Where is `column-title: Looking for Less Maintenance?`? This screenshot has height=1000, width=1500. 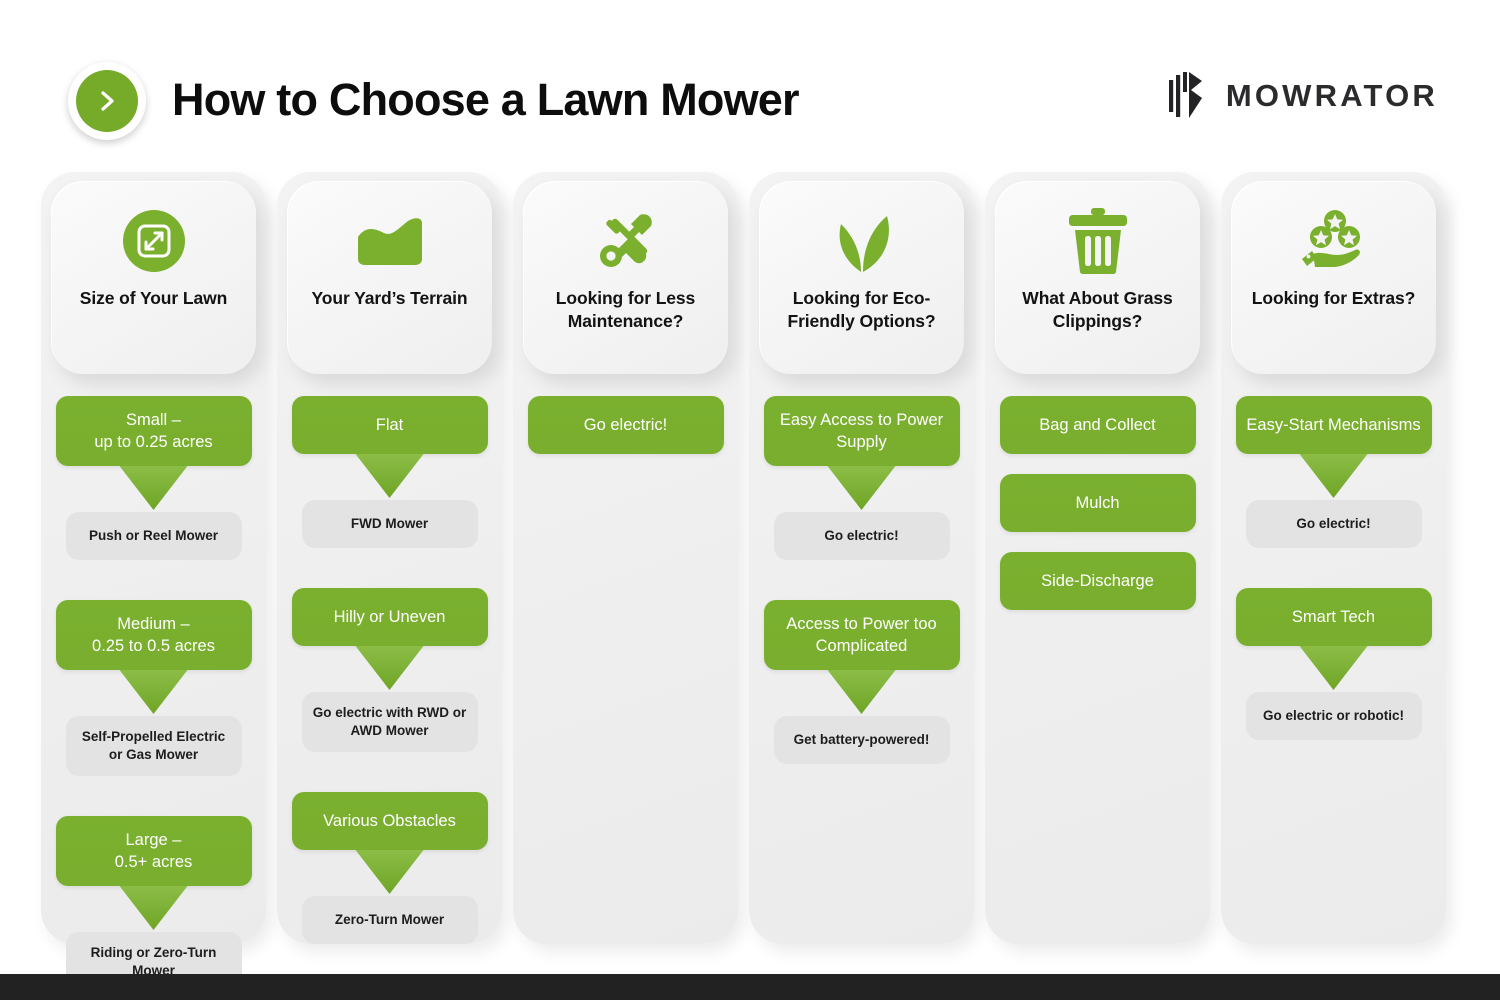
column-title: Looking for Less Maintenance? is located at coordinates (625, 309).